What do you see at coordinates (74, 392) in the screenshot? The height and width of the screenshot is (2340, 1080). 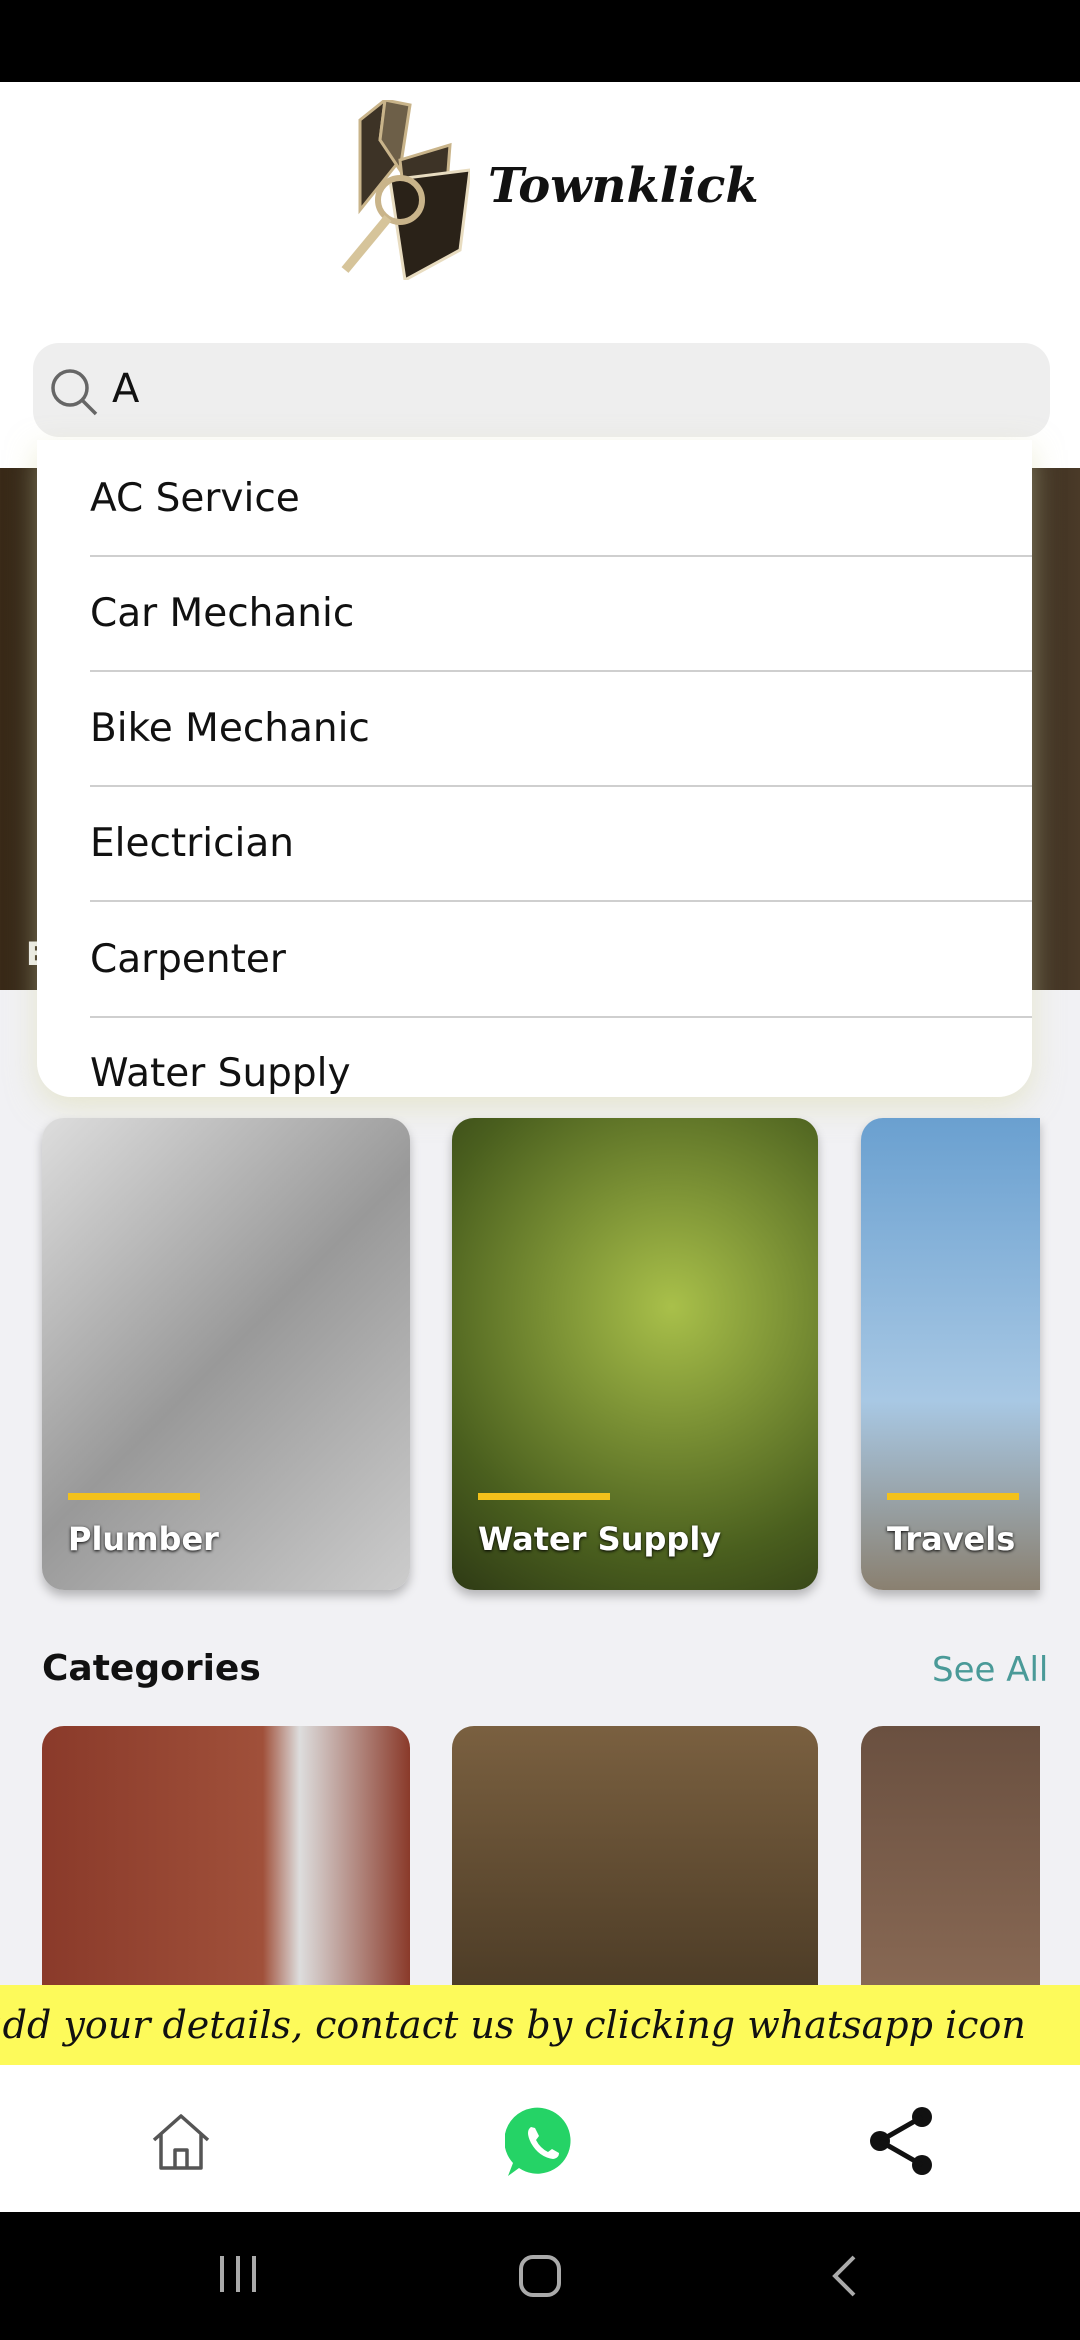 I see `search-icon` at bounding box center [74, 392].